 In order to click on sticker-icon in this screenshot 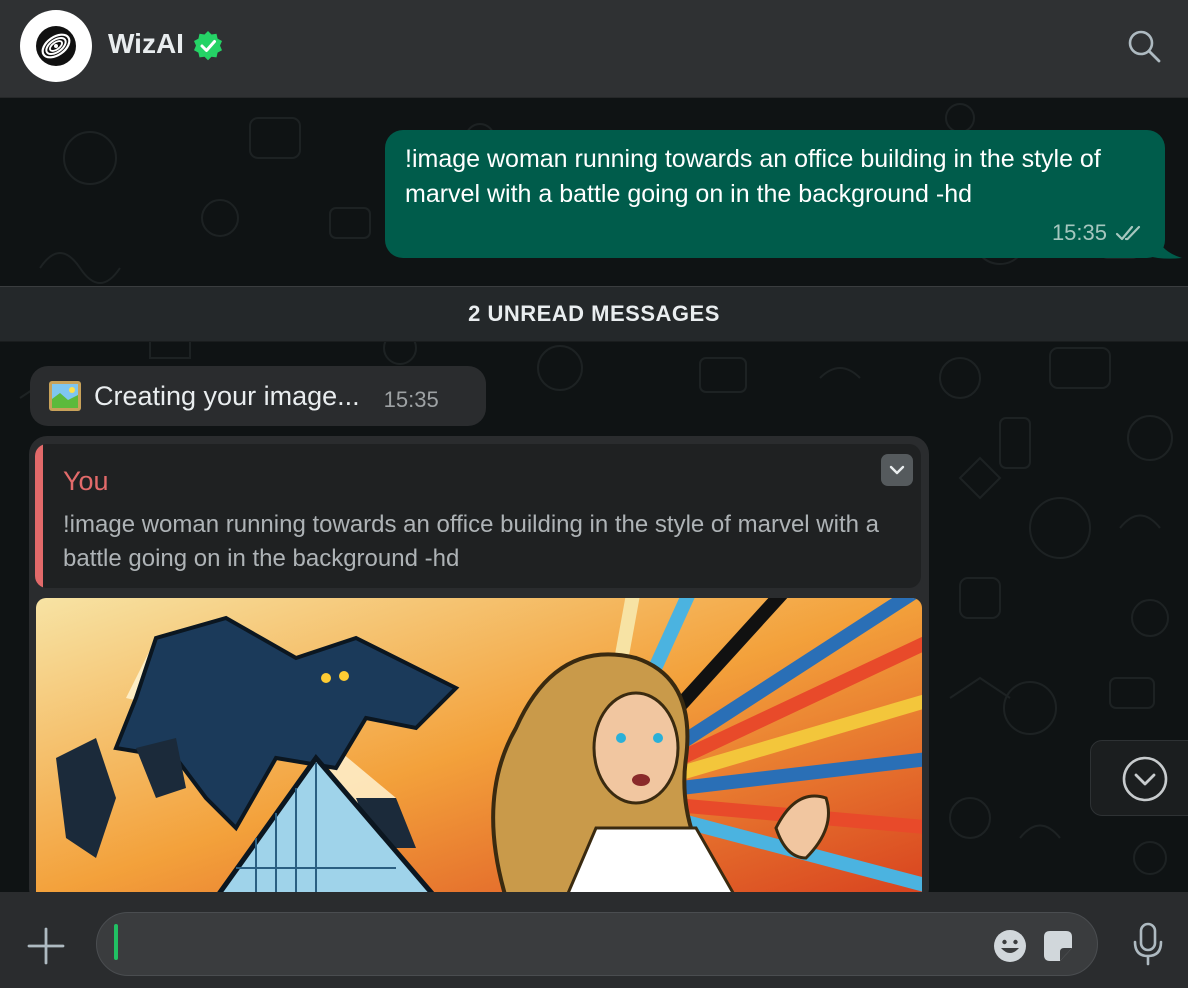, I will do `click(1058, 946)`.